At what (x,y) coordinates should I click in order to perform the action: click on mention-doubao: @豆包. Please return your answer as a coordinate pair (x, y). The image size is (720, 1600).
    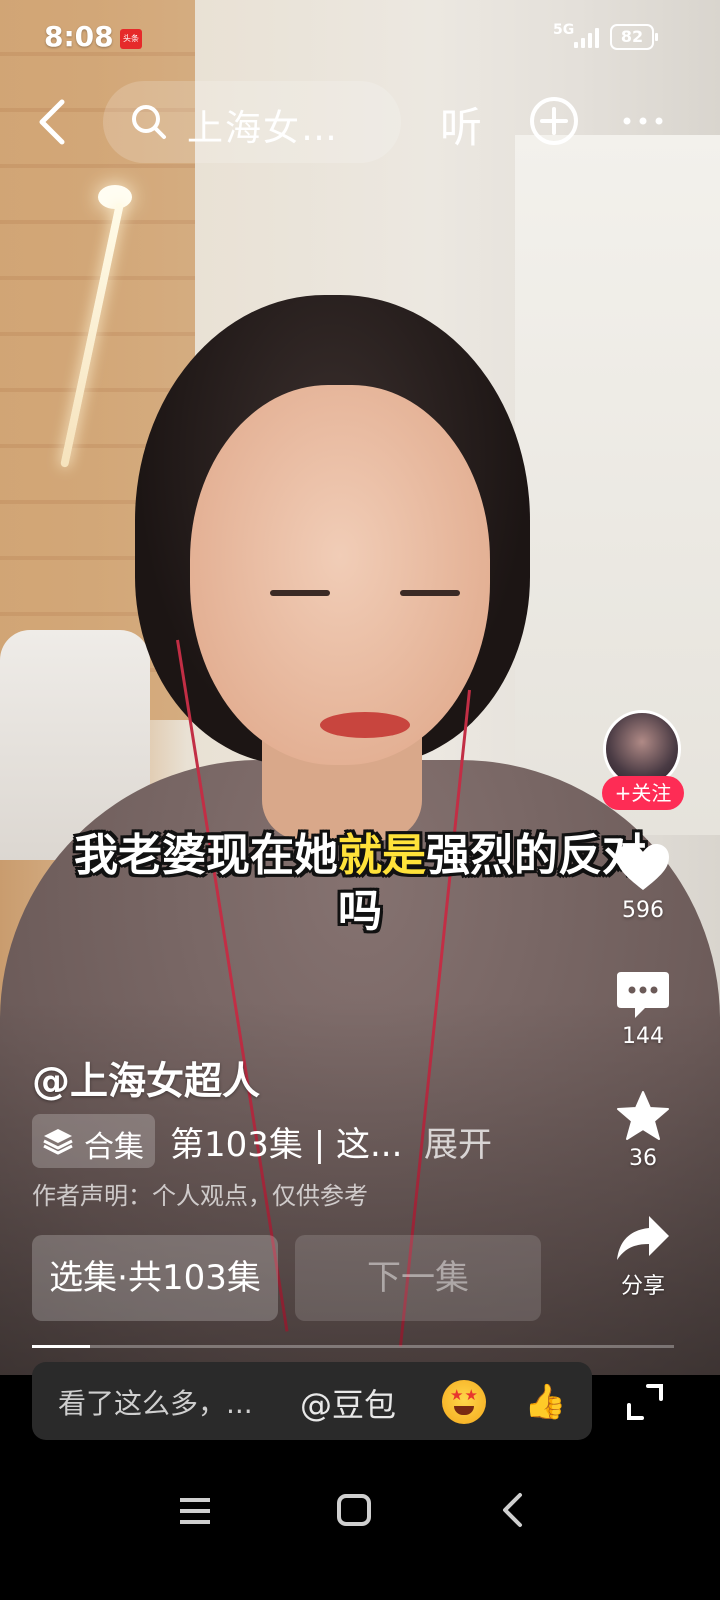
    Looking at the image, I should click on (348, 1403).